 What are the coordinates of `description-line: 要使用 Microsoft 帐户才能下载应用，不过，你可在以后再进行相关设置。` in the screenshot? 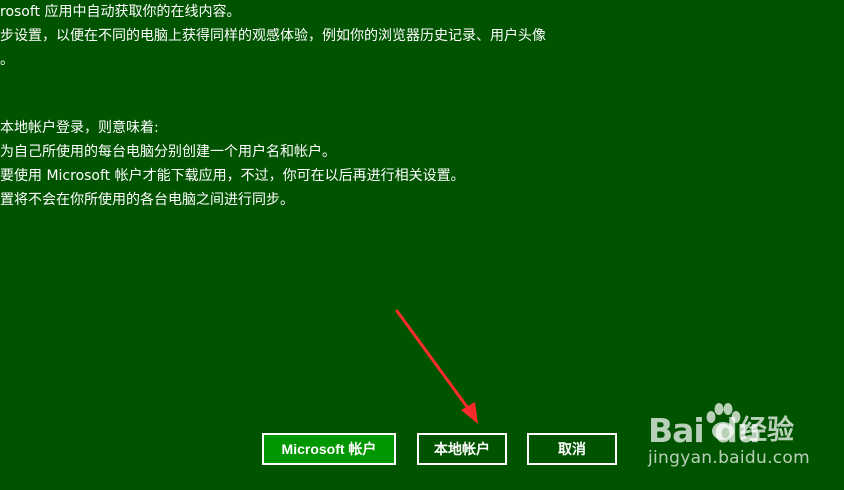 It's located at (232, 176).